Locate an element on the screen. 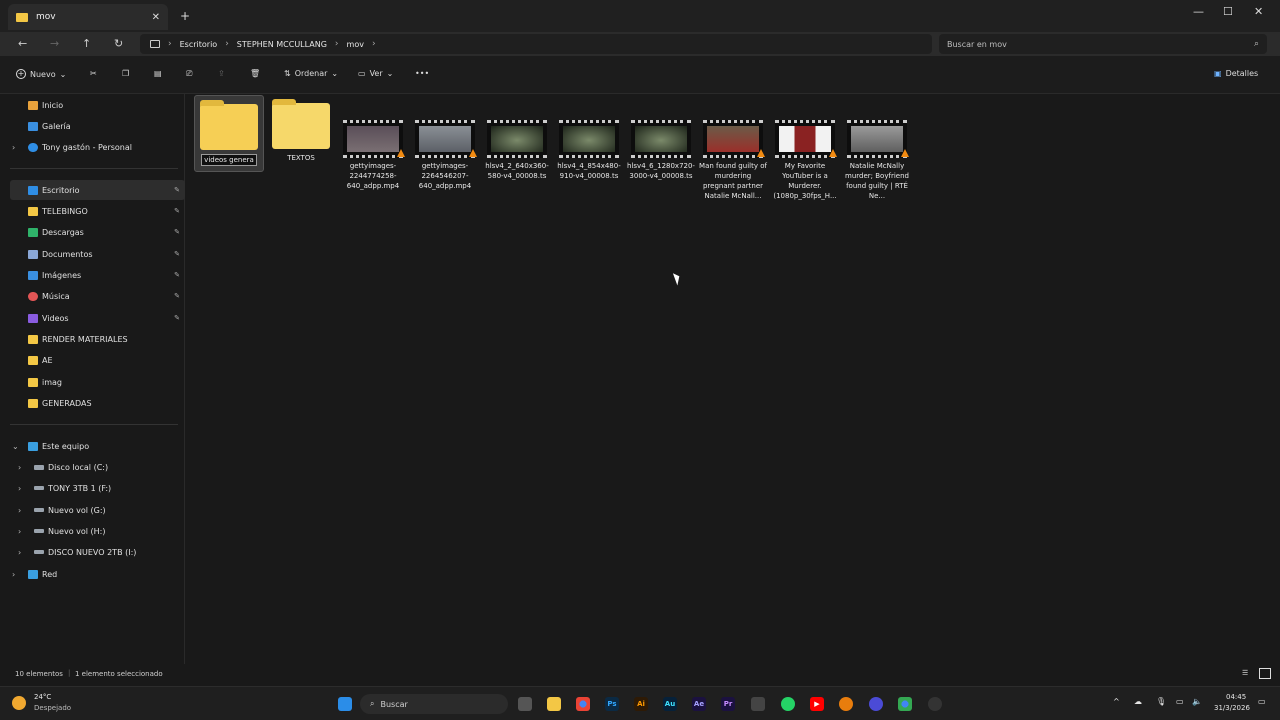 Image resolution: width=1280 pixels, height=720 pixels. breadcrumb: › Escritorio › STEPHEN MCCULLANG › mov › is located at coordinates (536, 44).